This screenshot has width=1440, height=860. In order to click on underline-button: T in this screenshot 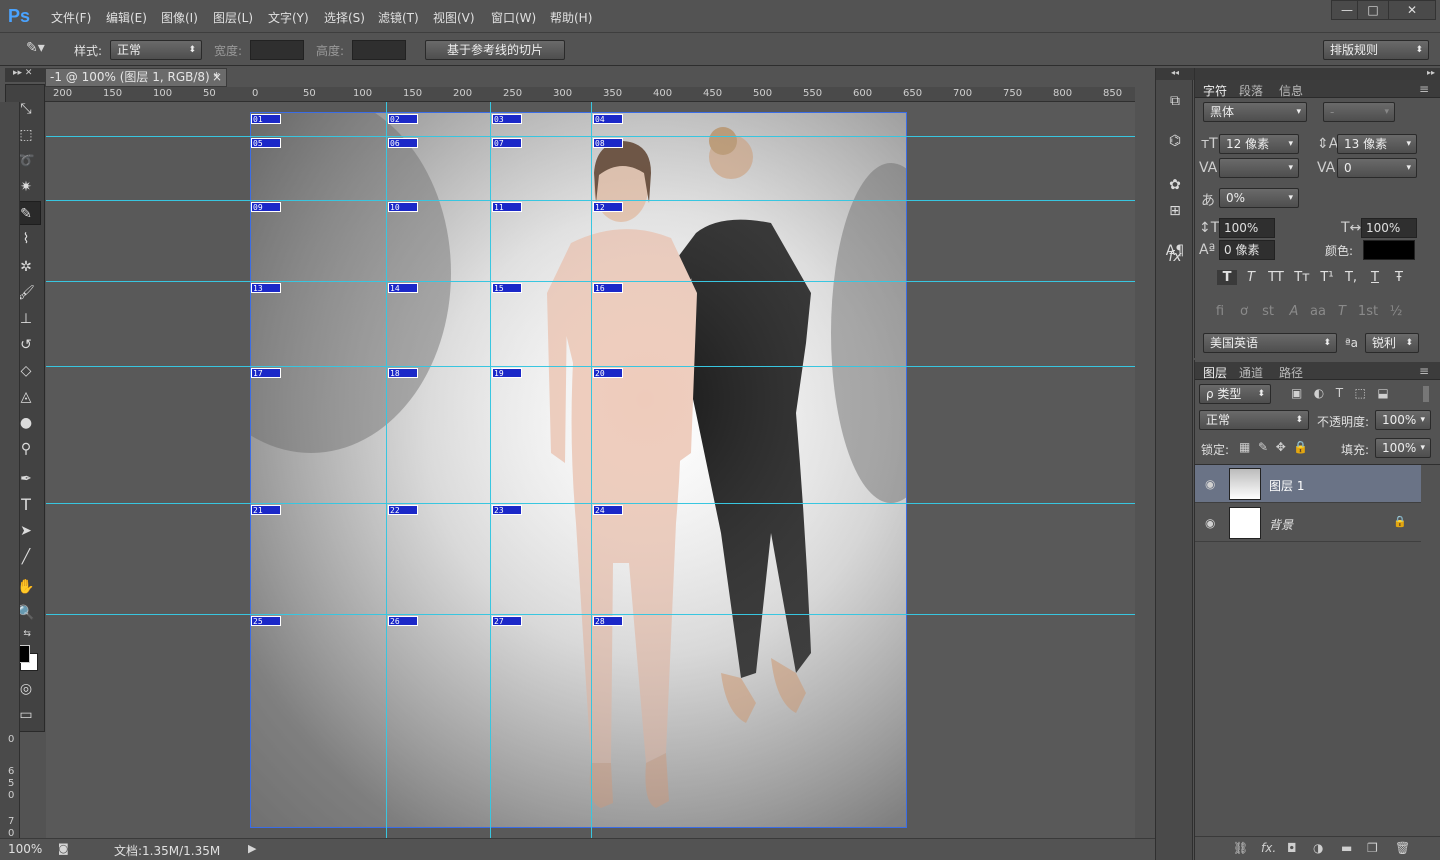, I will do `click(1375, 277)`.